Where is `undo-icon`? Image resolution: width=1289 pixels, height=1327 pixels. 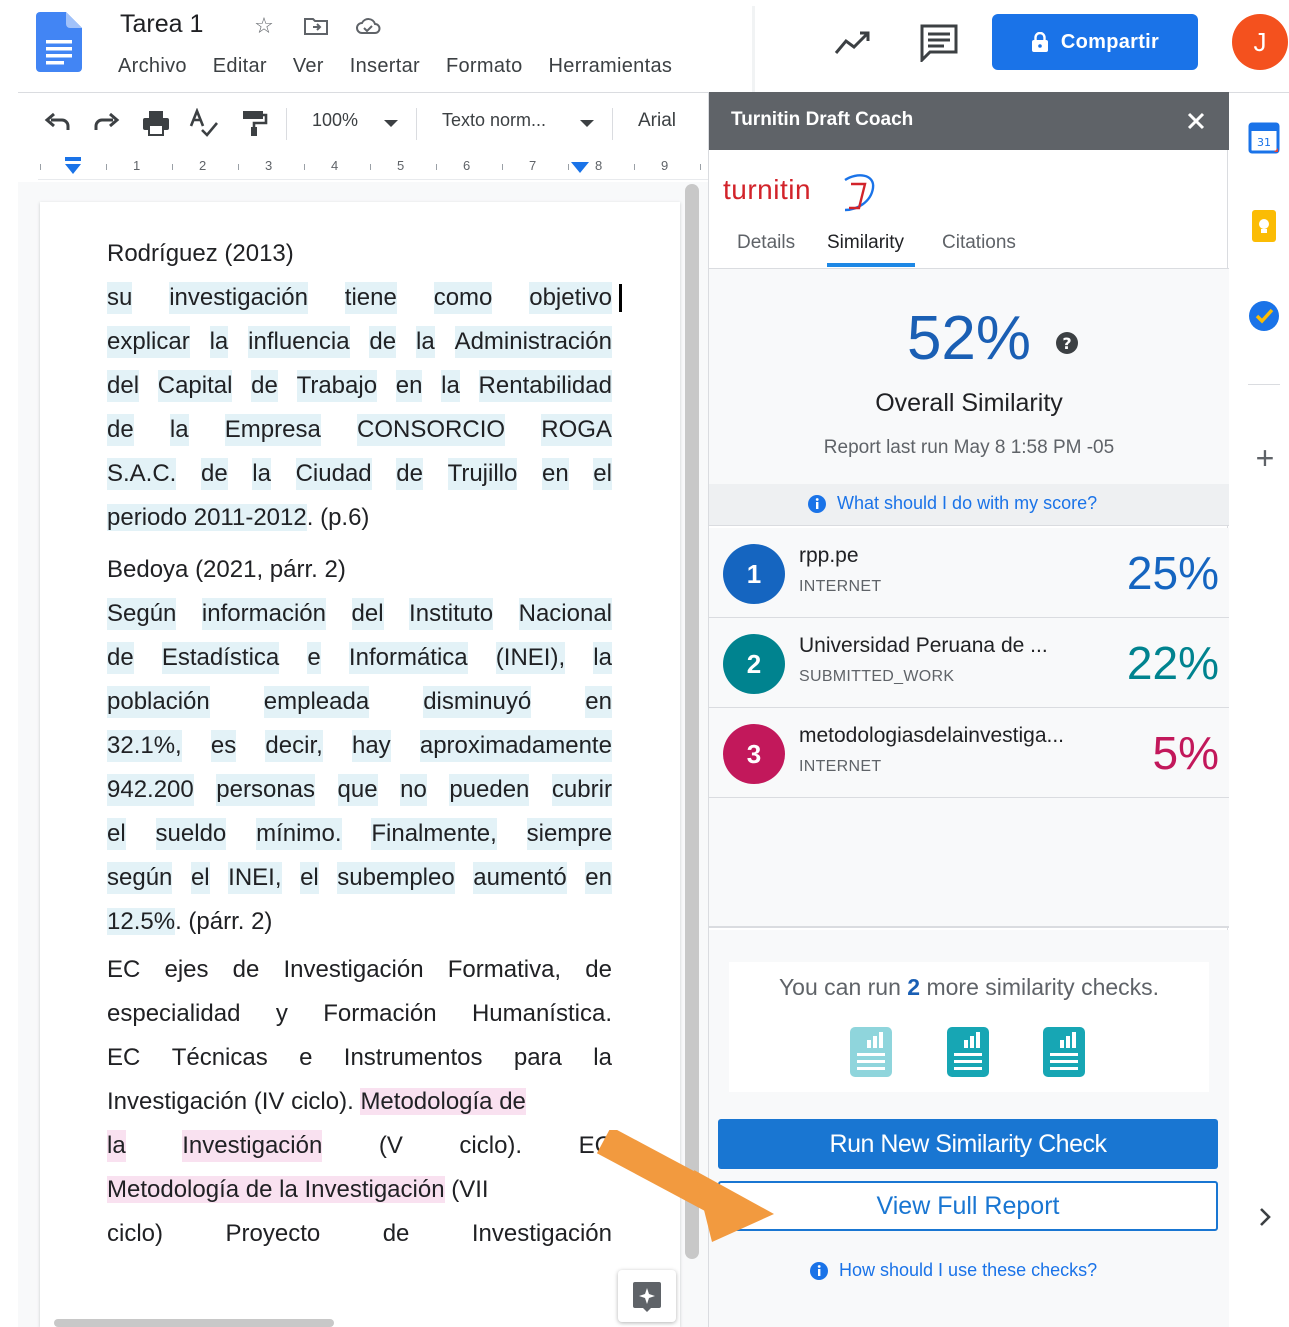 undo-icon is located at coordinates (58, 123).